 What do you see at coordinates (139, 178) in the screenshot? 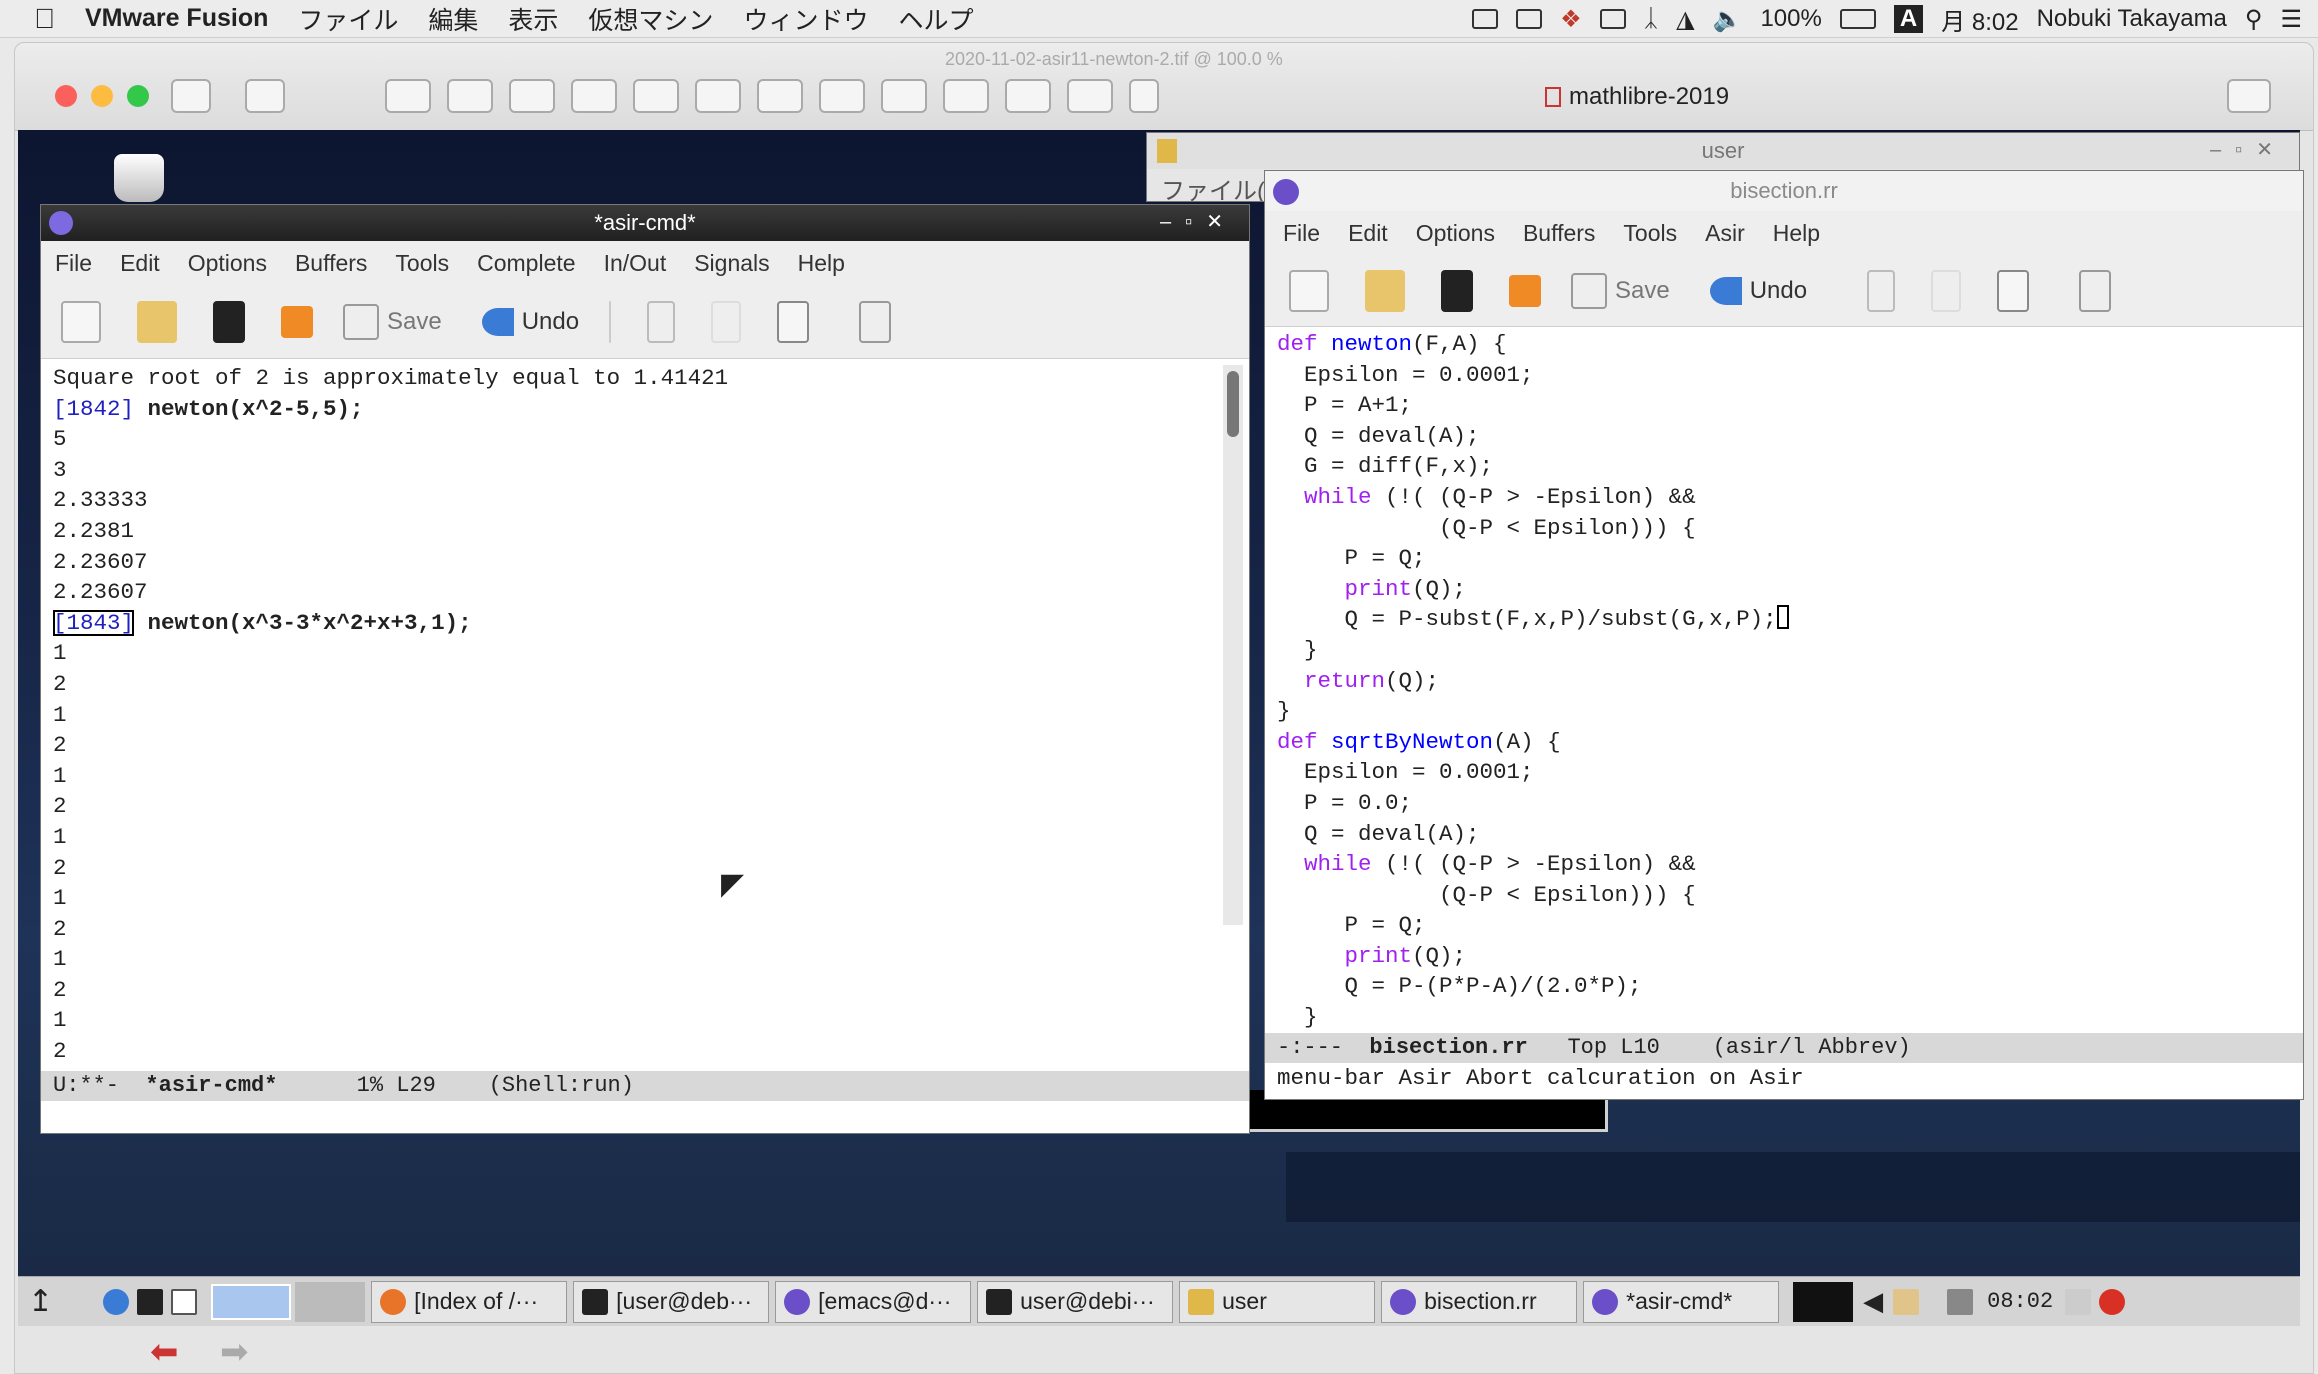
I see `desktop-trash-icon` at bounding box center [139, 178].